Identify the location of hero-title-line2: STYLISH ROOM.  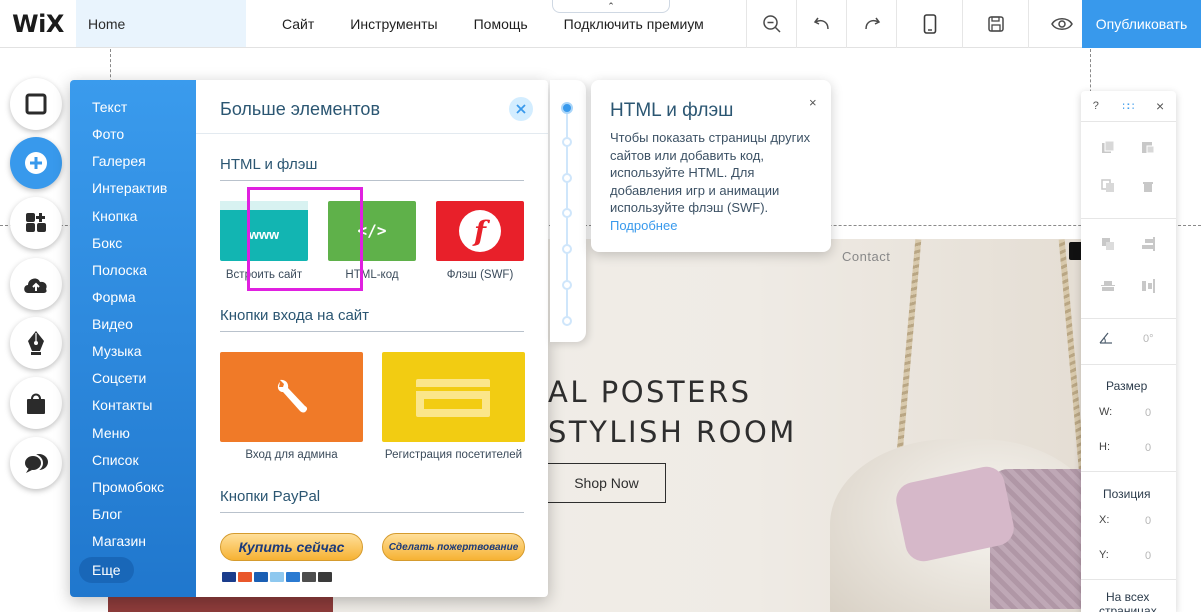
(672, 432).